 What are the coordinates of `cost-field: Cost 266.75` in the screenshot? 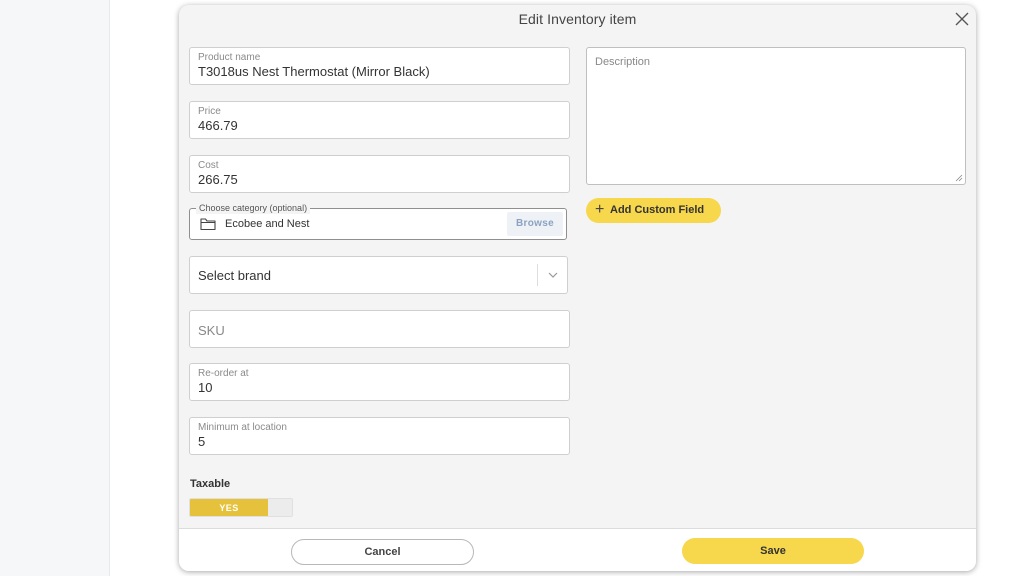 It's located at (379, 174).